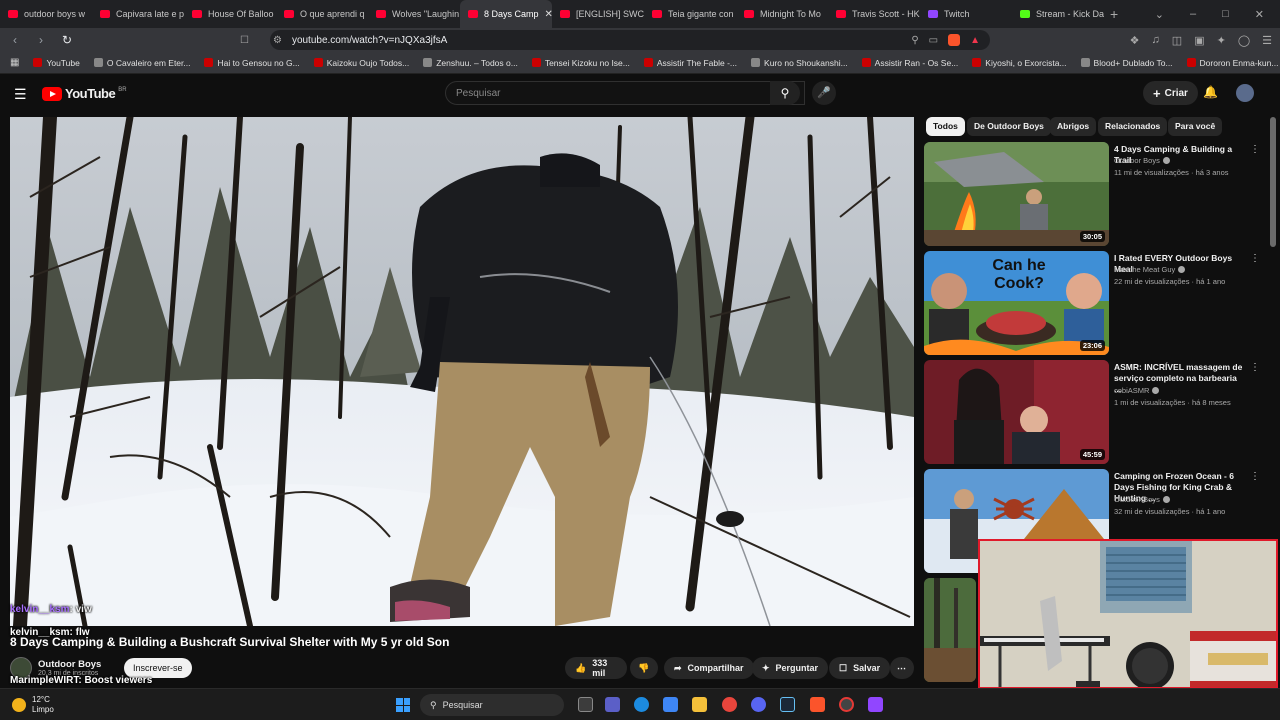  What do you see at coordinates (414, 14) in the screenshot?
I see `browser-tab: Wolves "Laughin` at bounding box center [414, 14].